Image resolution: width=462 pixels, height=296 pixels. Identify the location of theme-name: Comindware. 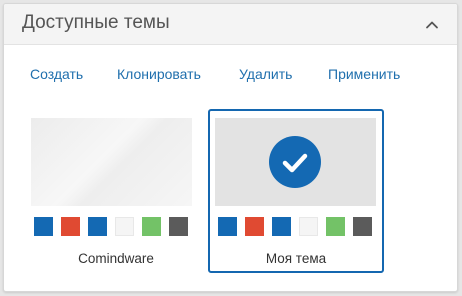
(116, 258).